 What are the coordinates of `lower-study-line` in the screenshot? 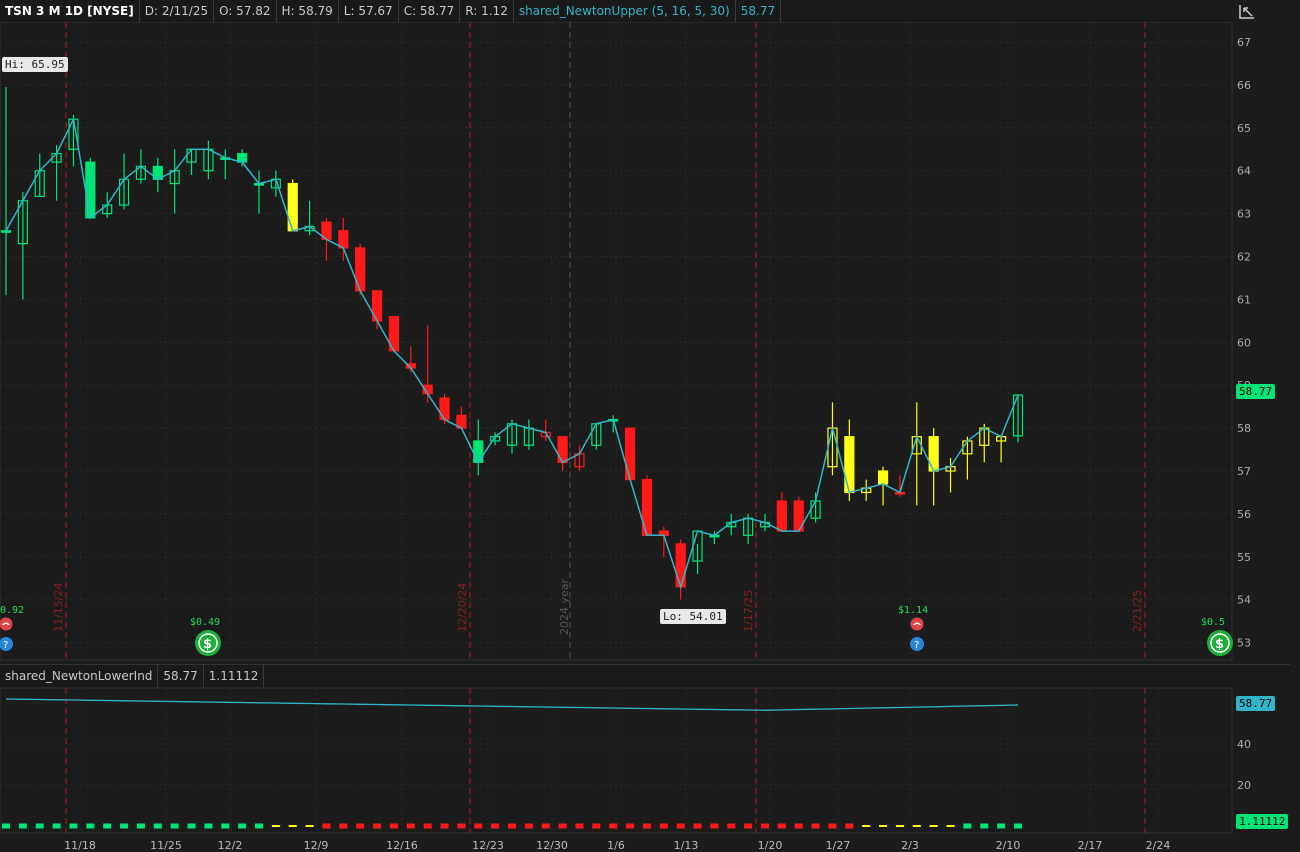 It's located at (512, 704).